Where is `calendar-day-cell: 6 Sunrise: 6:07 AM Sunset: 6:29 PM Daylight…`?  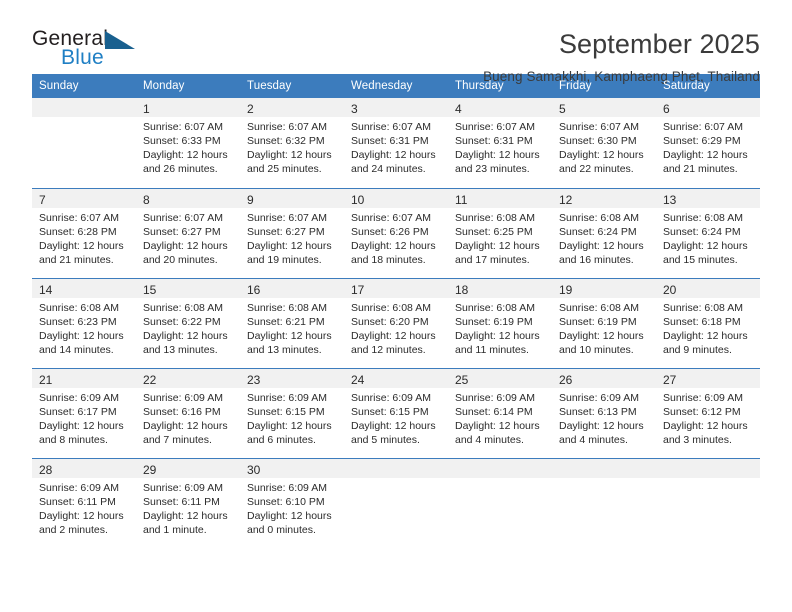
calendar-day-cell: 6 Sunrise: 6:07 AM Sunset: 6:29 PM Daylight… is located at coordinates (708, 143).